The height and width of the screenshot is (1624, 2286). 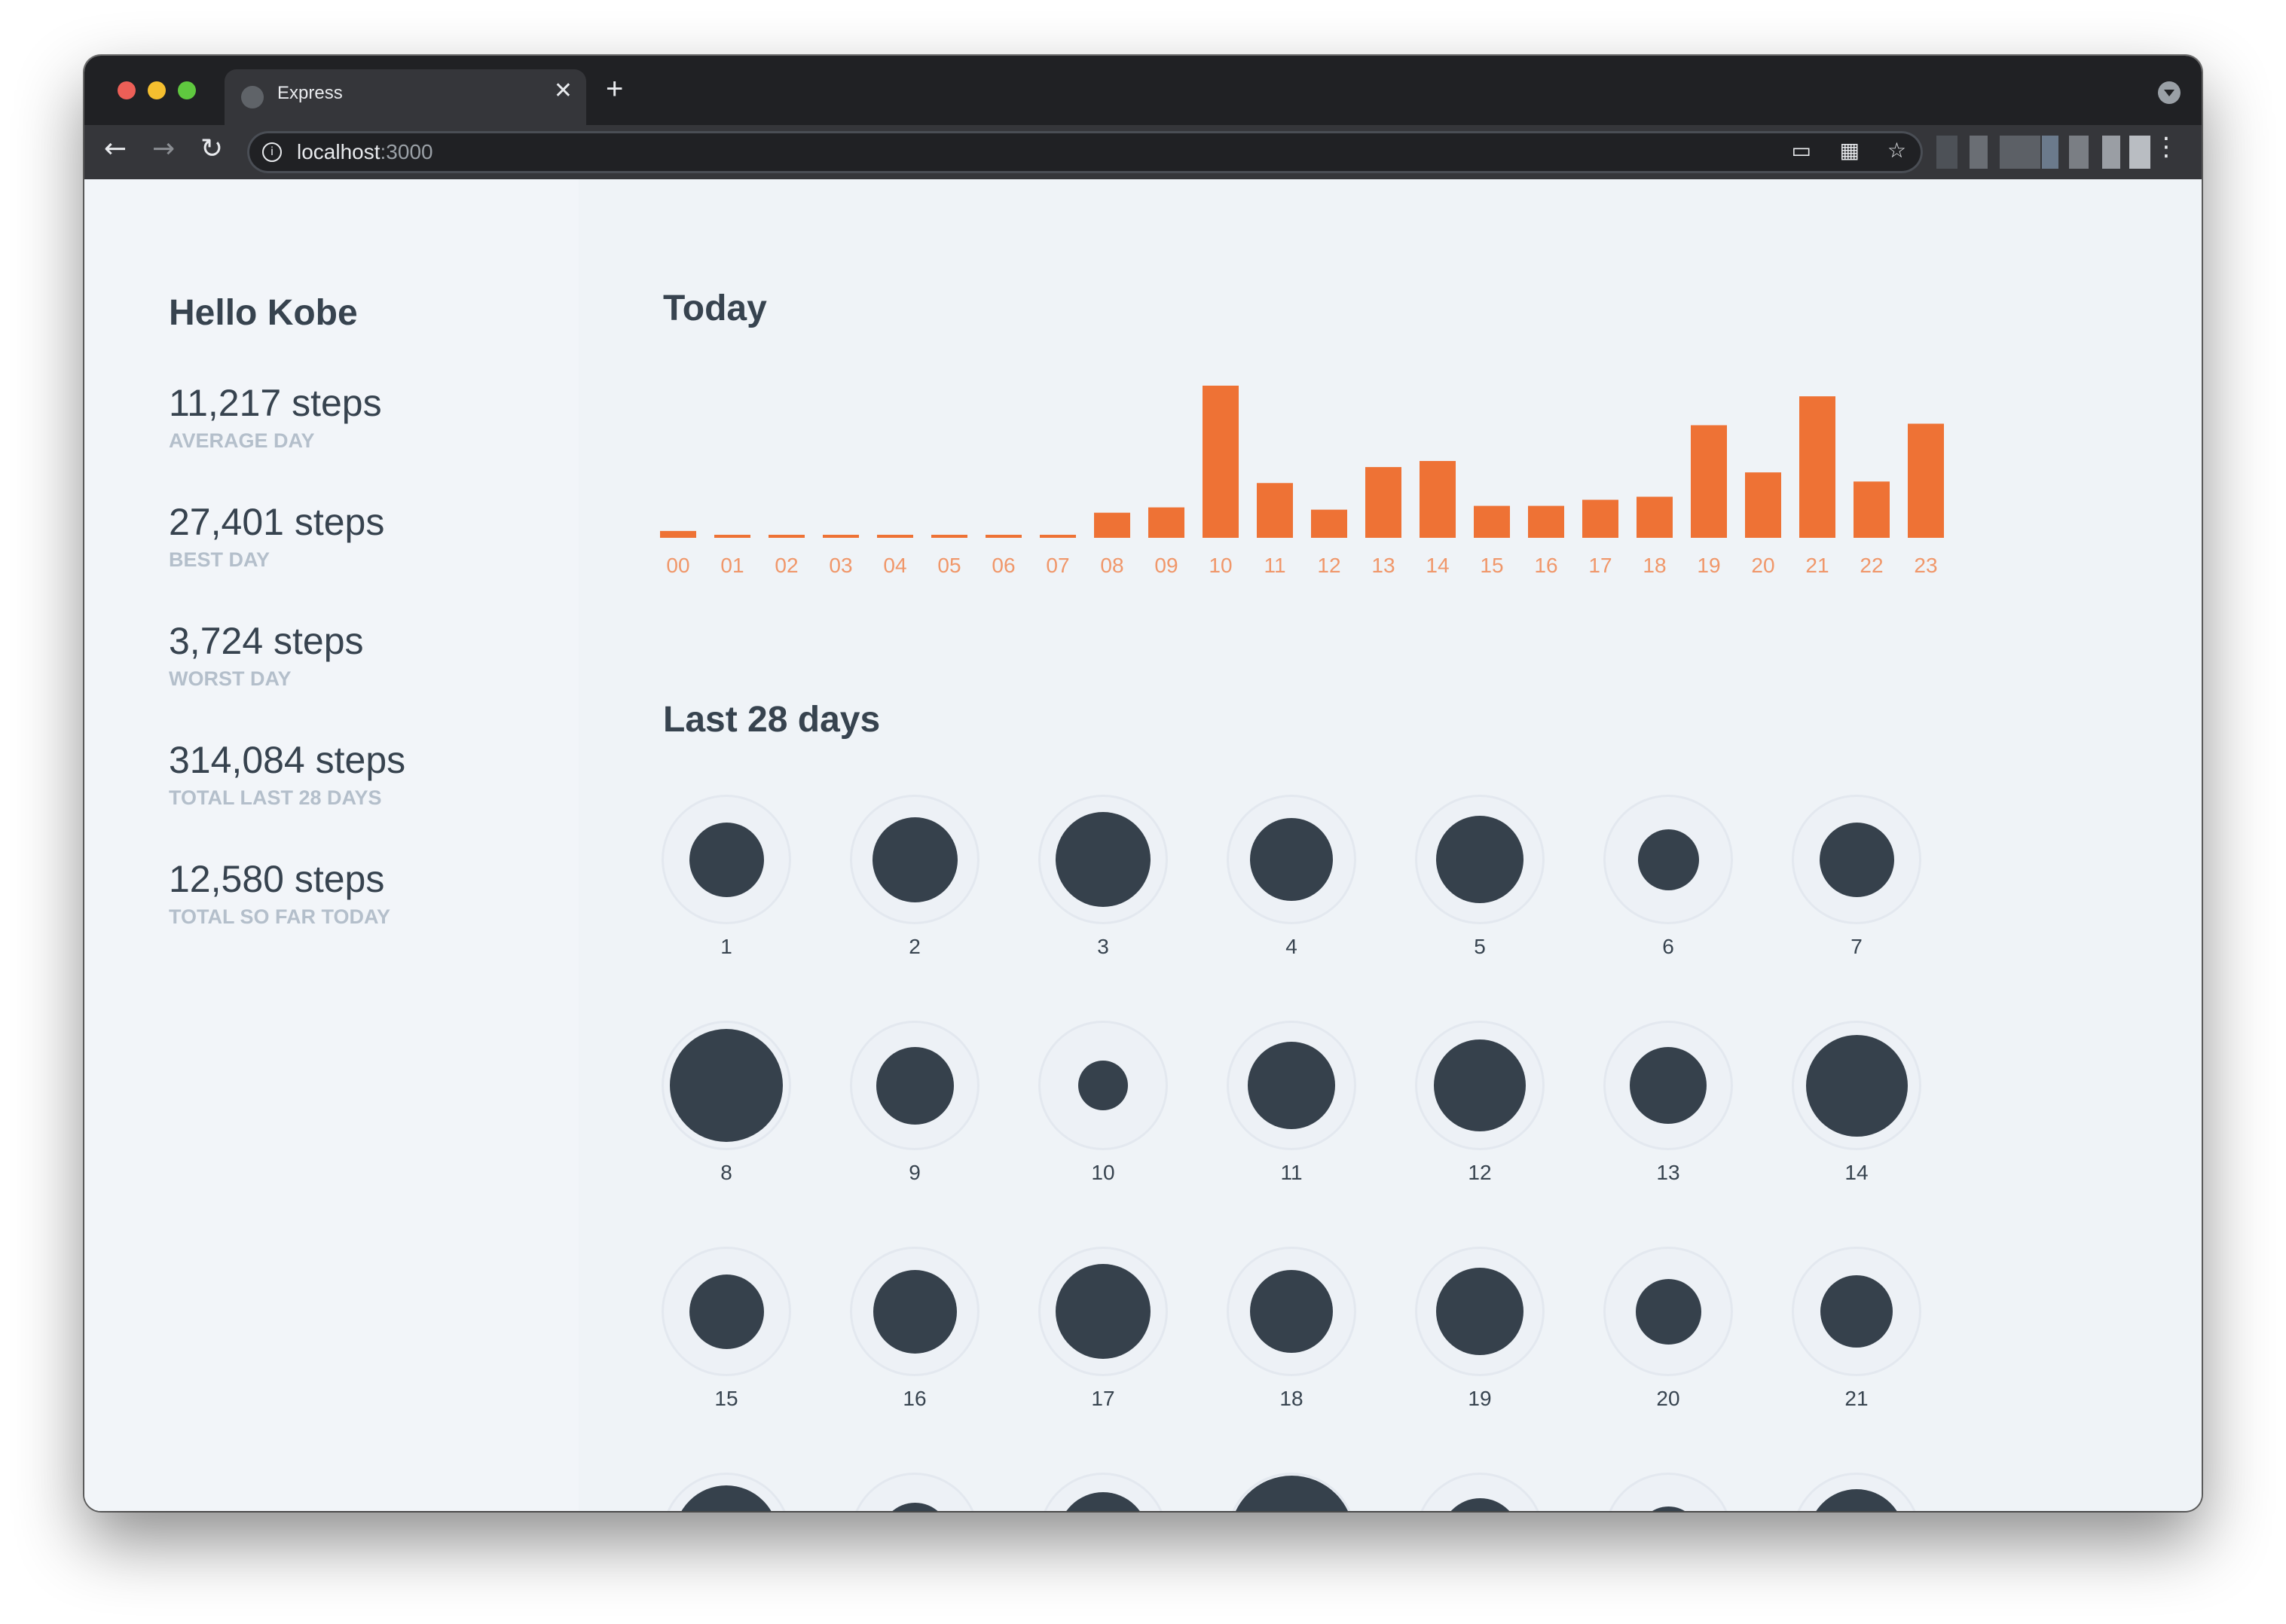 What do you see at coordinates (1654, 565) in the screenshot?
I see `hour-tick-label: 18` at bounding box center [1654, 565].